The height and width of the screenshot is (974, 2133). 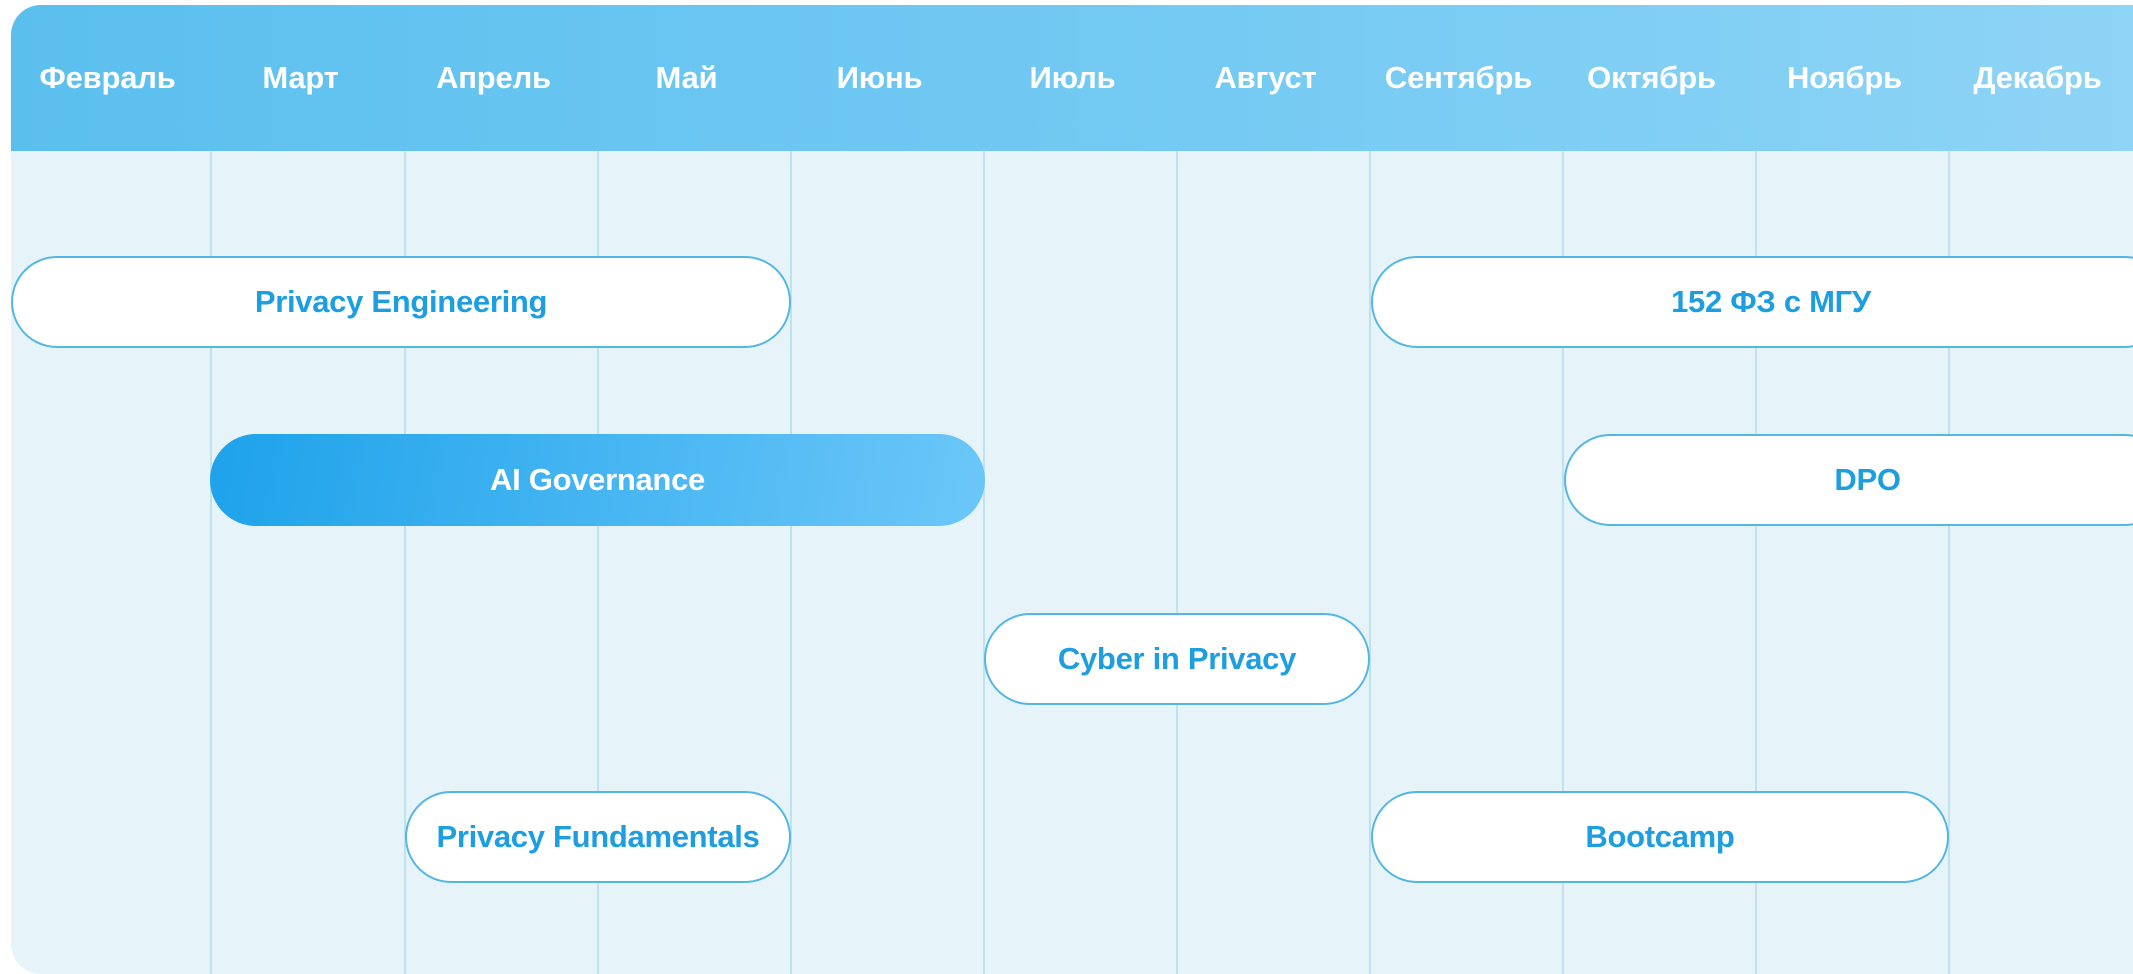 I want to click on course-bar-152-fz: 152 ФЗ с МГУ, so click(x=1752, y=302).